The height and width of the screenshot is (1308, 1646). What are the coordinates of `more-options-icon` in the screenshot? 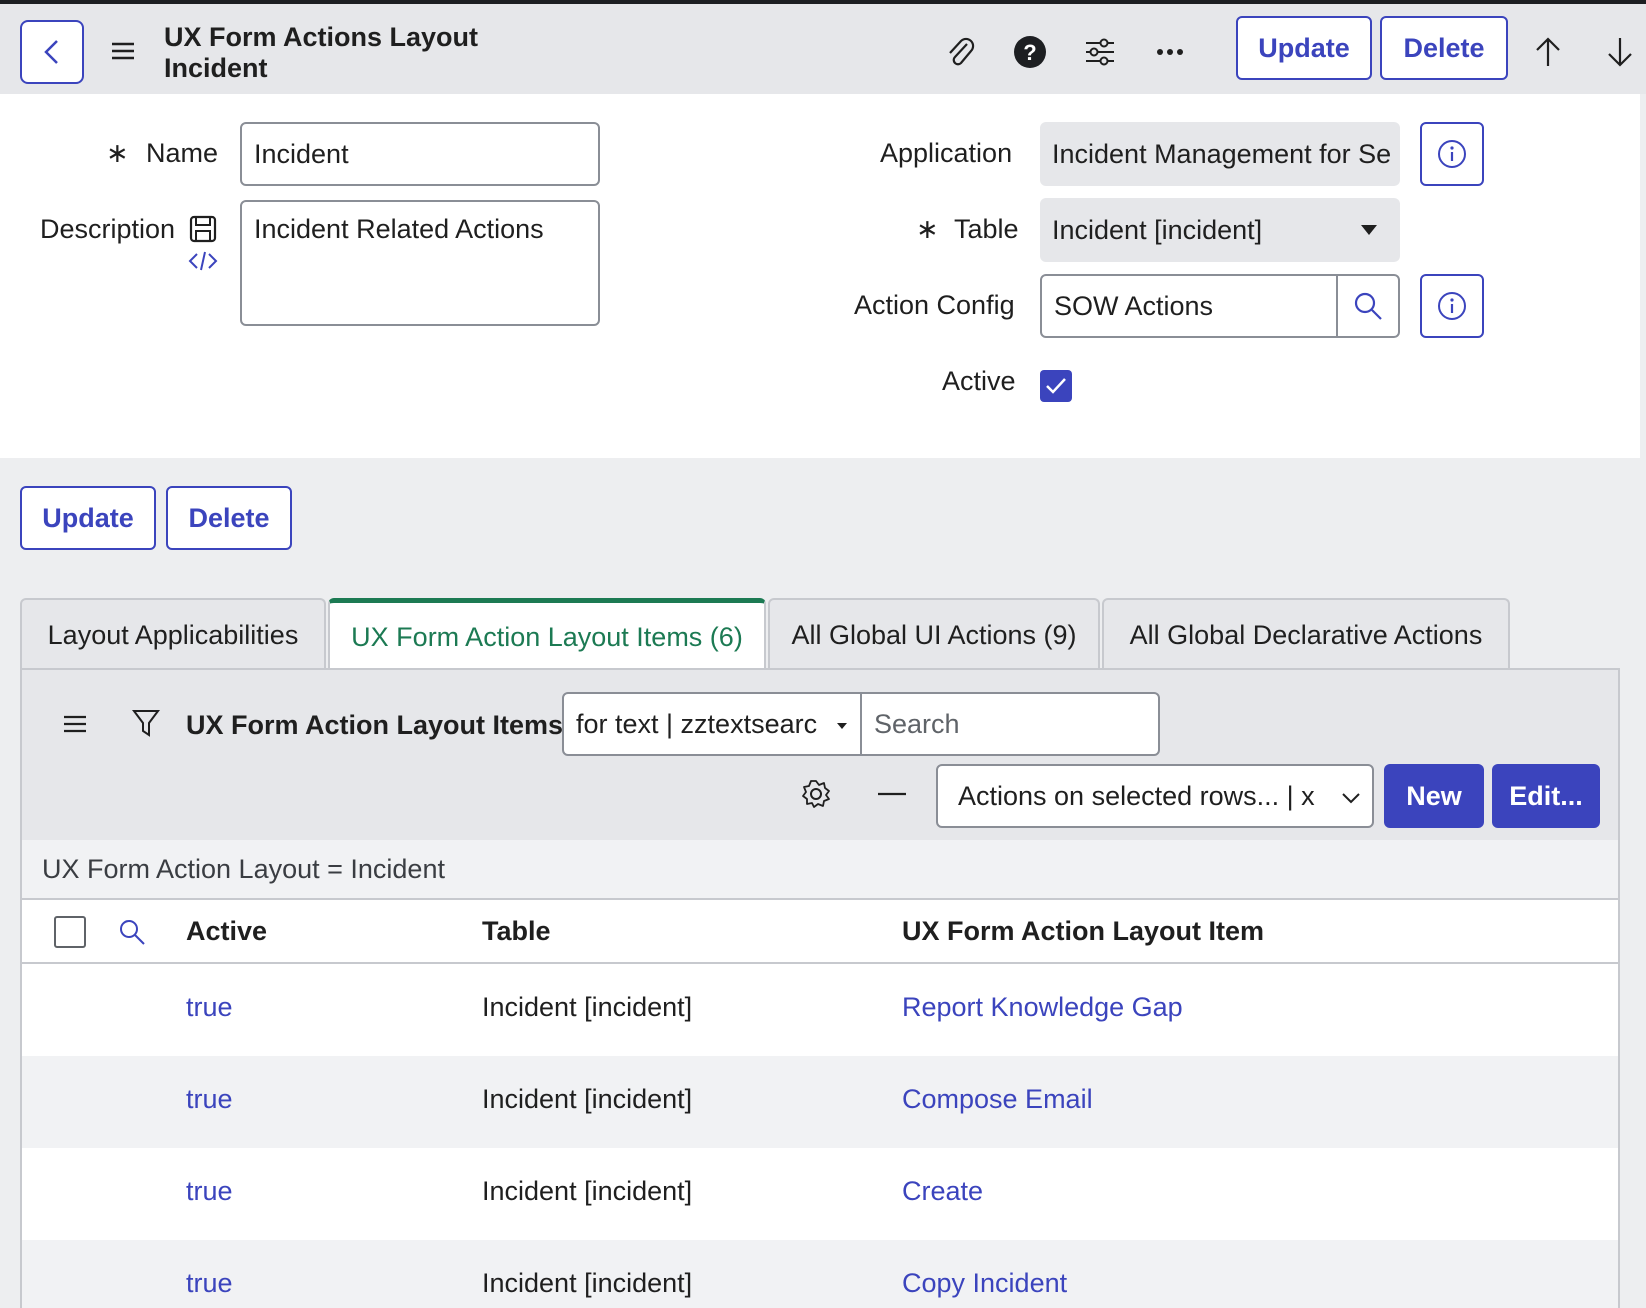 It's located at (1170, 52).